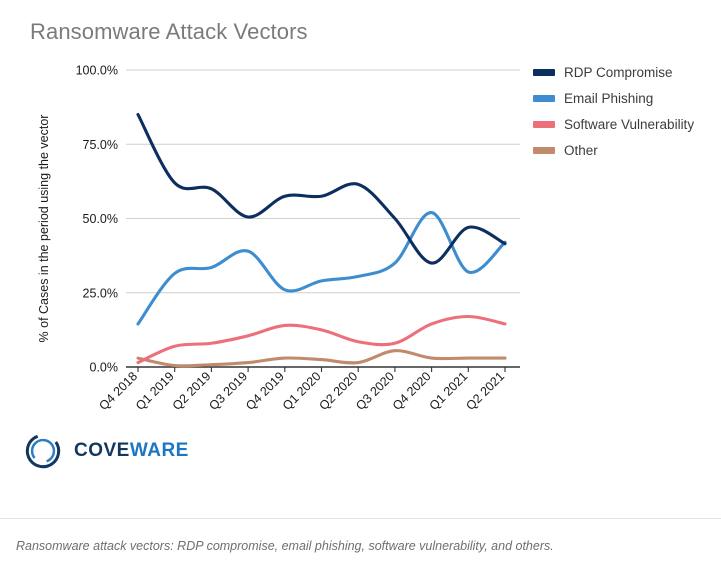  What do you see at coordinates (159, 450) in the screenshot?
I see `logo-text-ware: WARE` at bounding box center [159, 450].